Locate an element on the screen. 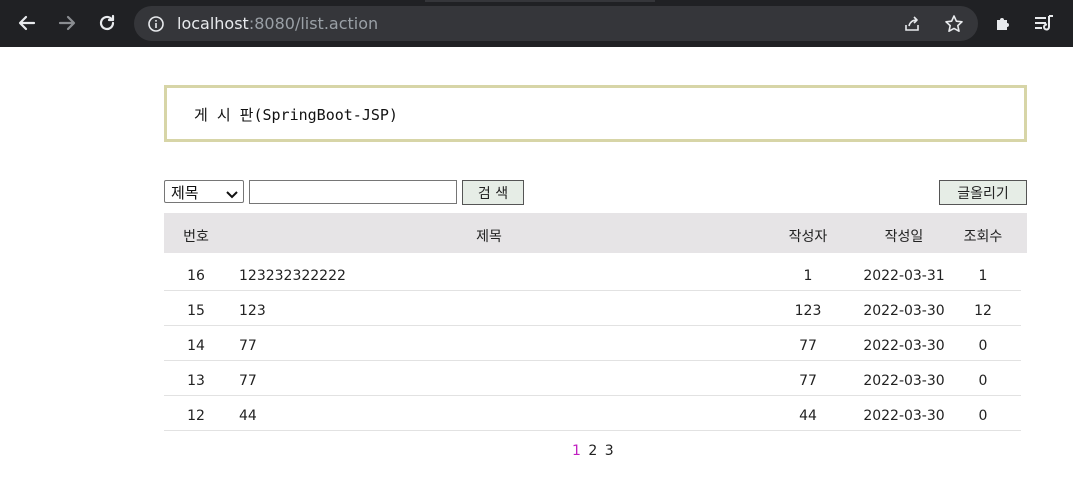  url-text: localhost:8080/list.action is located at coordinates (277, 23).